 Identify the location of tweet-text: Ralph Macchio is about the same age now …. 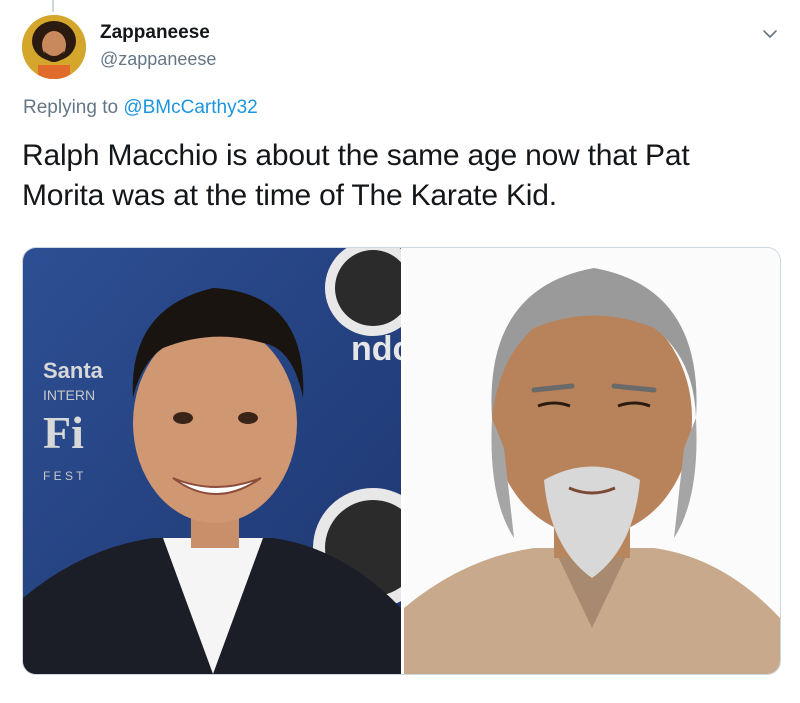
(356, 175).